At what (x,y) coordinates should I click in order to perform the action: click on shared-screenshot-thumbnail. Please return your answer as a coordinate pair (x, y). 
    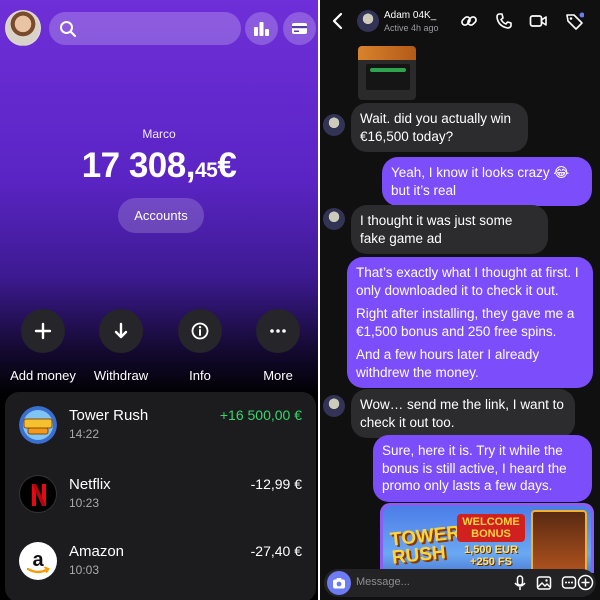
    Looking at the image, I should click on (387, 73).